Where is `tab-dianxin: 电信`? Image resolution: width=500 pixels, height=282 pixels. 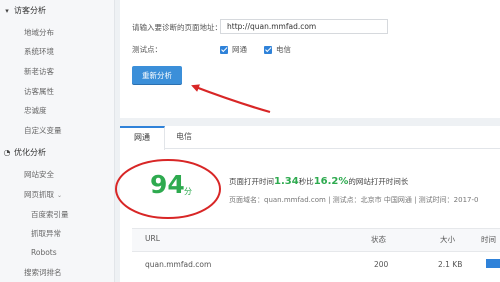
tab-dianxin: 电信 is located at coordinates (184, 137).